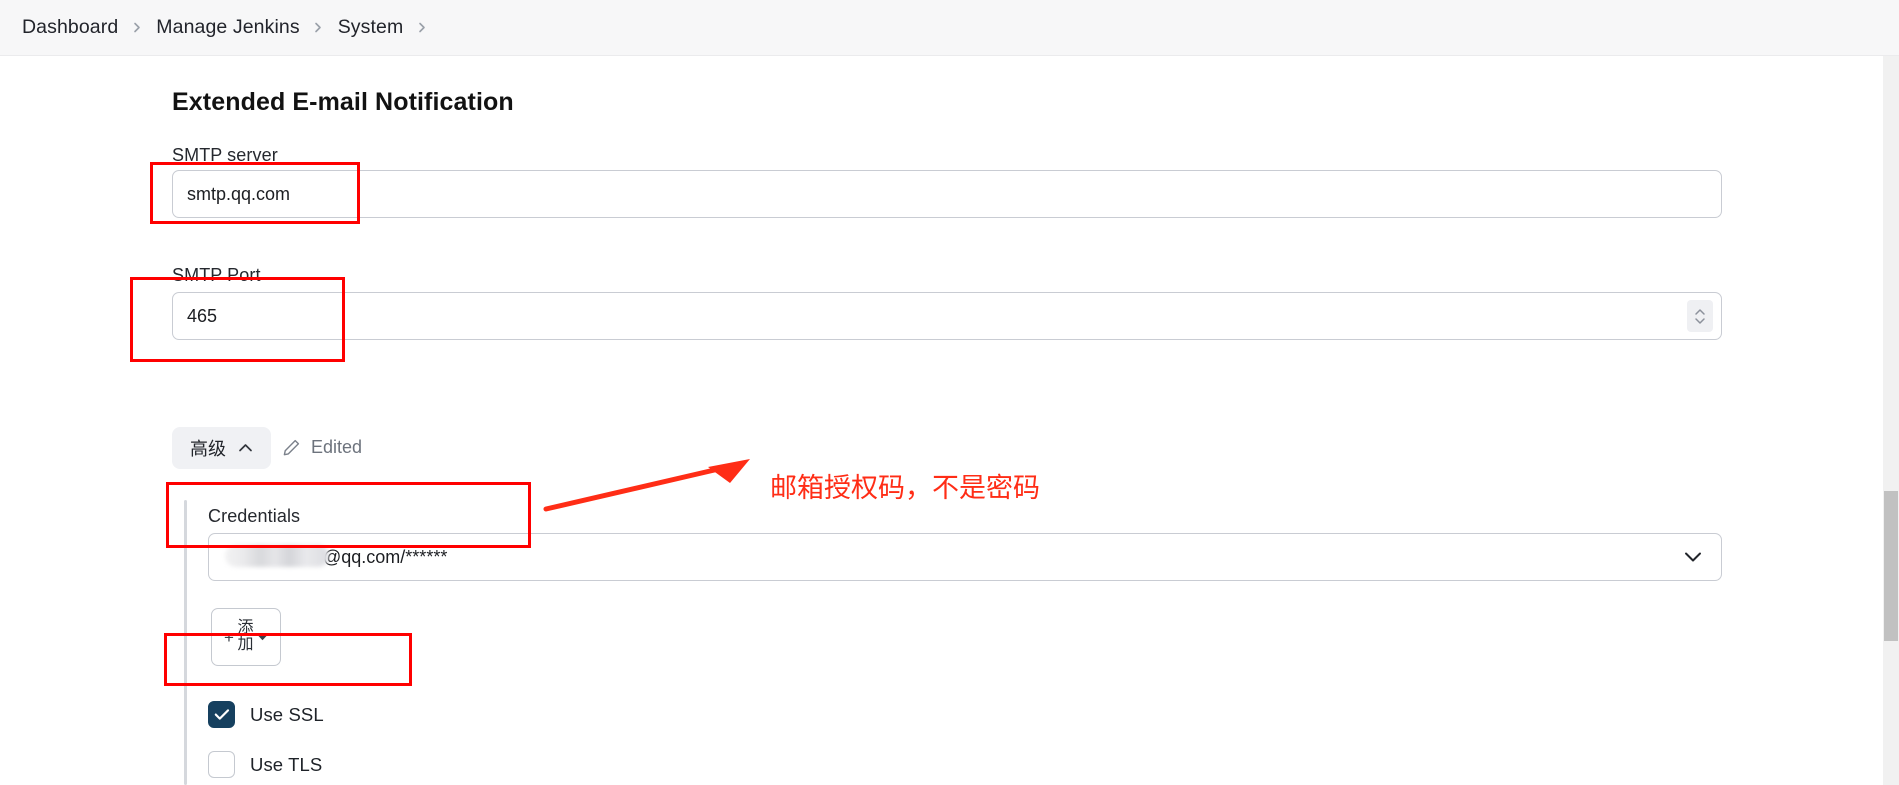  Describe the element at coordinates (277, 556) in the screenshot. I see `redacted-username` at that location.